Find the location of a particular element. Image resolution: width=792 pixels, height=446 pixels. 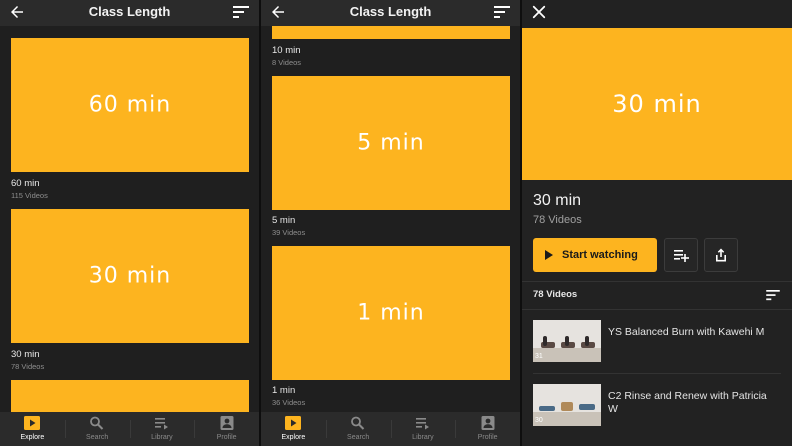

start-watching-label: Start watching is located at coordinates (600, 255).